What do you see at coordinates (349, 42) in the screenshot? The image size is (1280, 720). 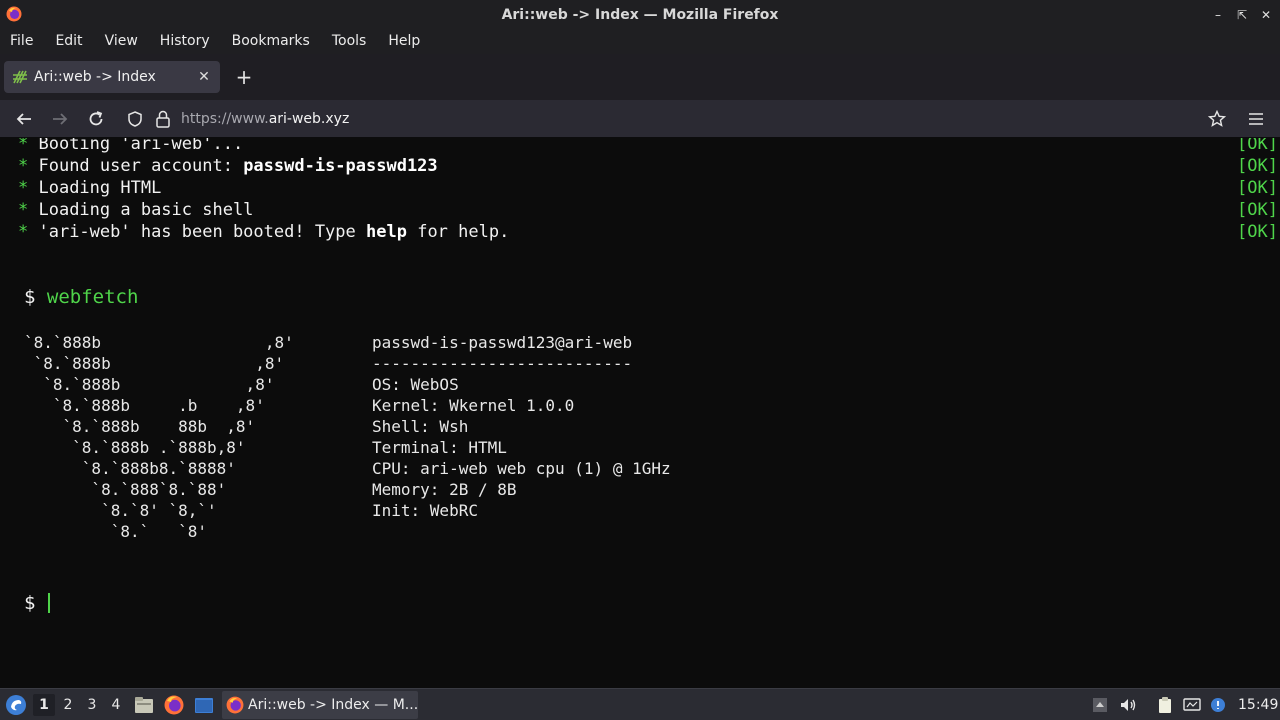 I see `menu-tools: Tools` at bounding box center [349, 42].